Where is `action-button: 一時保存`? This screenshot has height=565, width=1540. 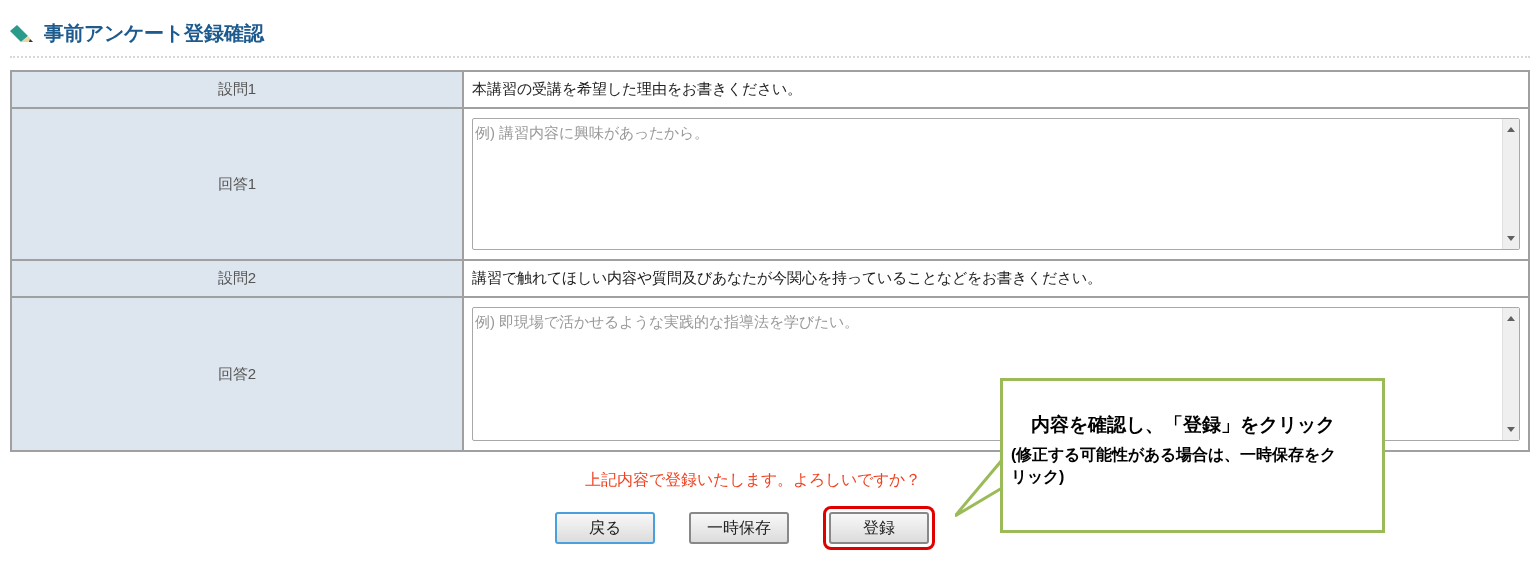
action-button: 一時保存 is located at coordinates (739, 528).